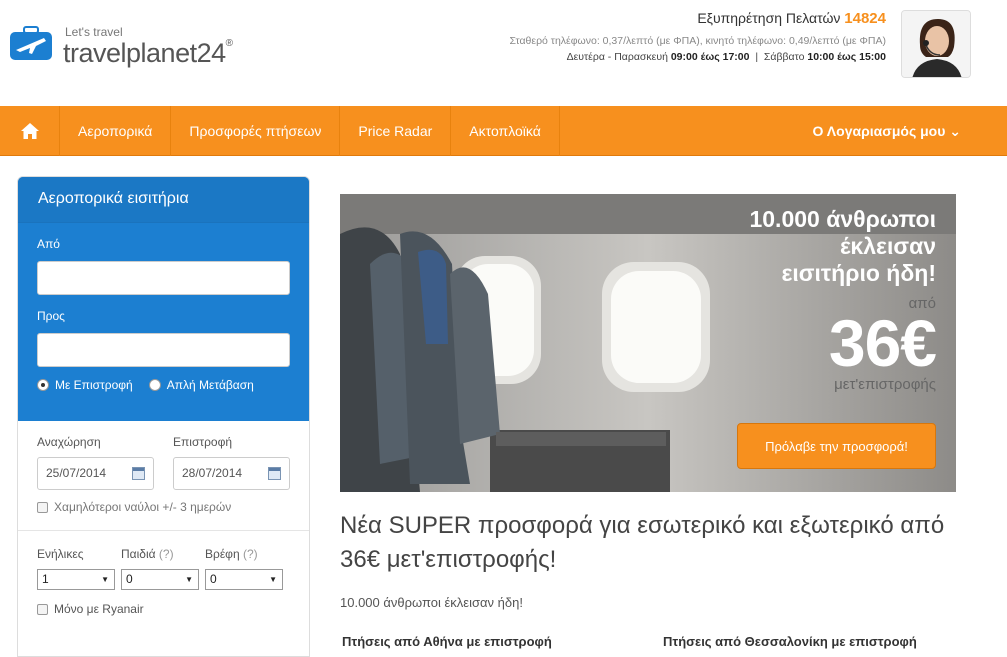  I want to click on banner-line3: εισιτήριο ήδη!, so click(858, 273).